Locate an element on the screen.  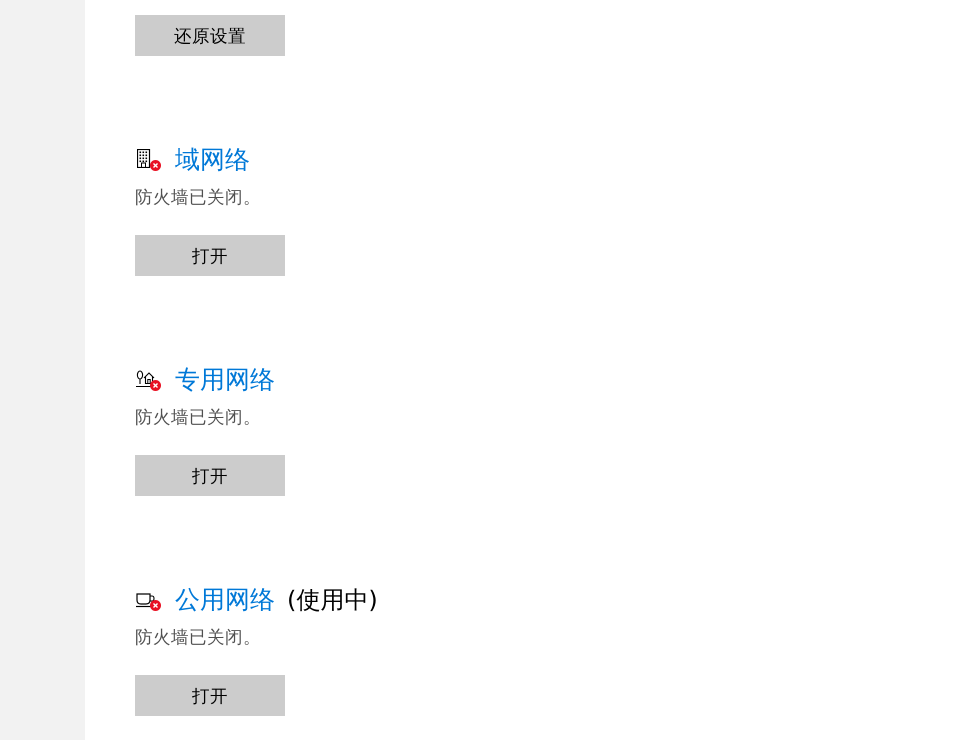
network-link: 公用网络 is located at coordinates (225, 600).